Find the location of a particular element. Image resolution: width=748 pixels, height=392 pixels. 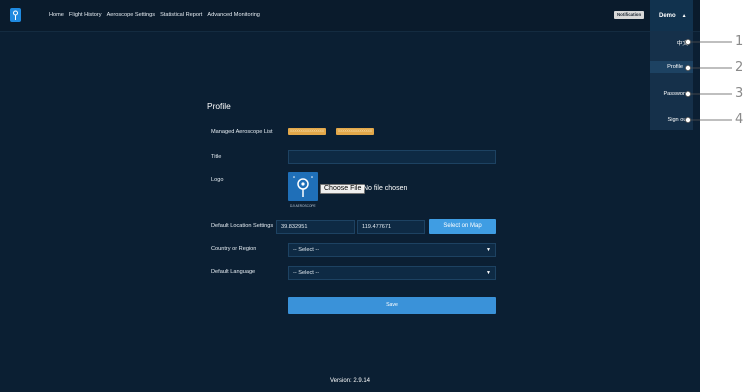

callout-lines is located at coordinates (708, 81).